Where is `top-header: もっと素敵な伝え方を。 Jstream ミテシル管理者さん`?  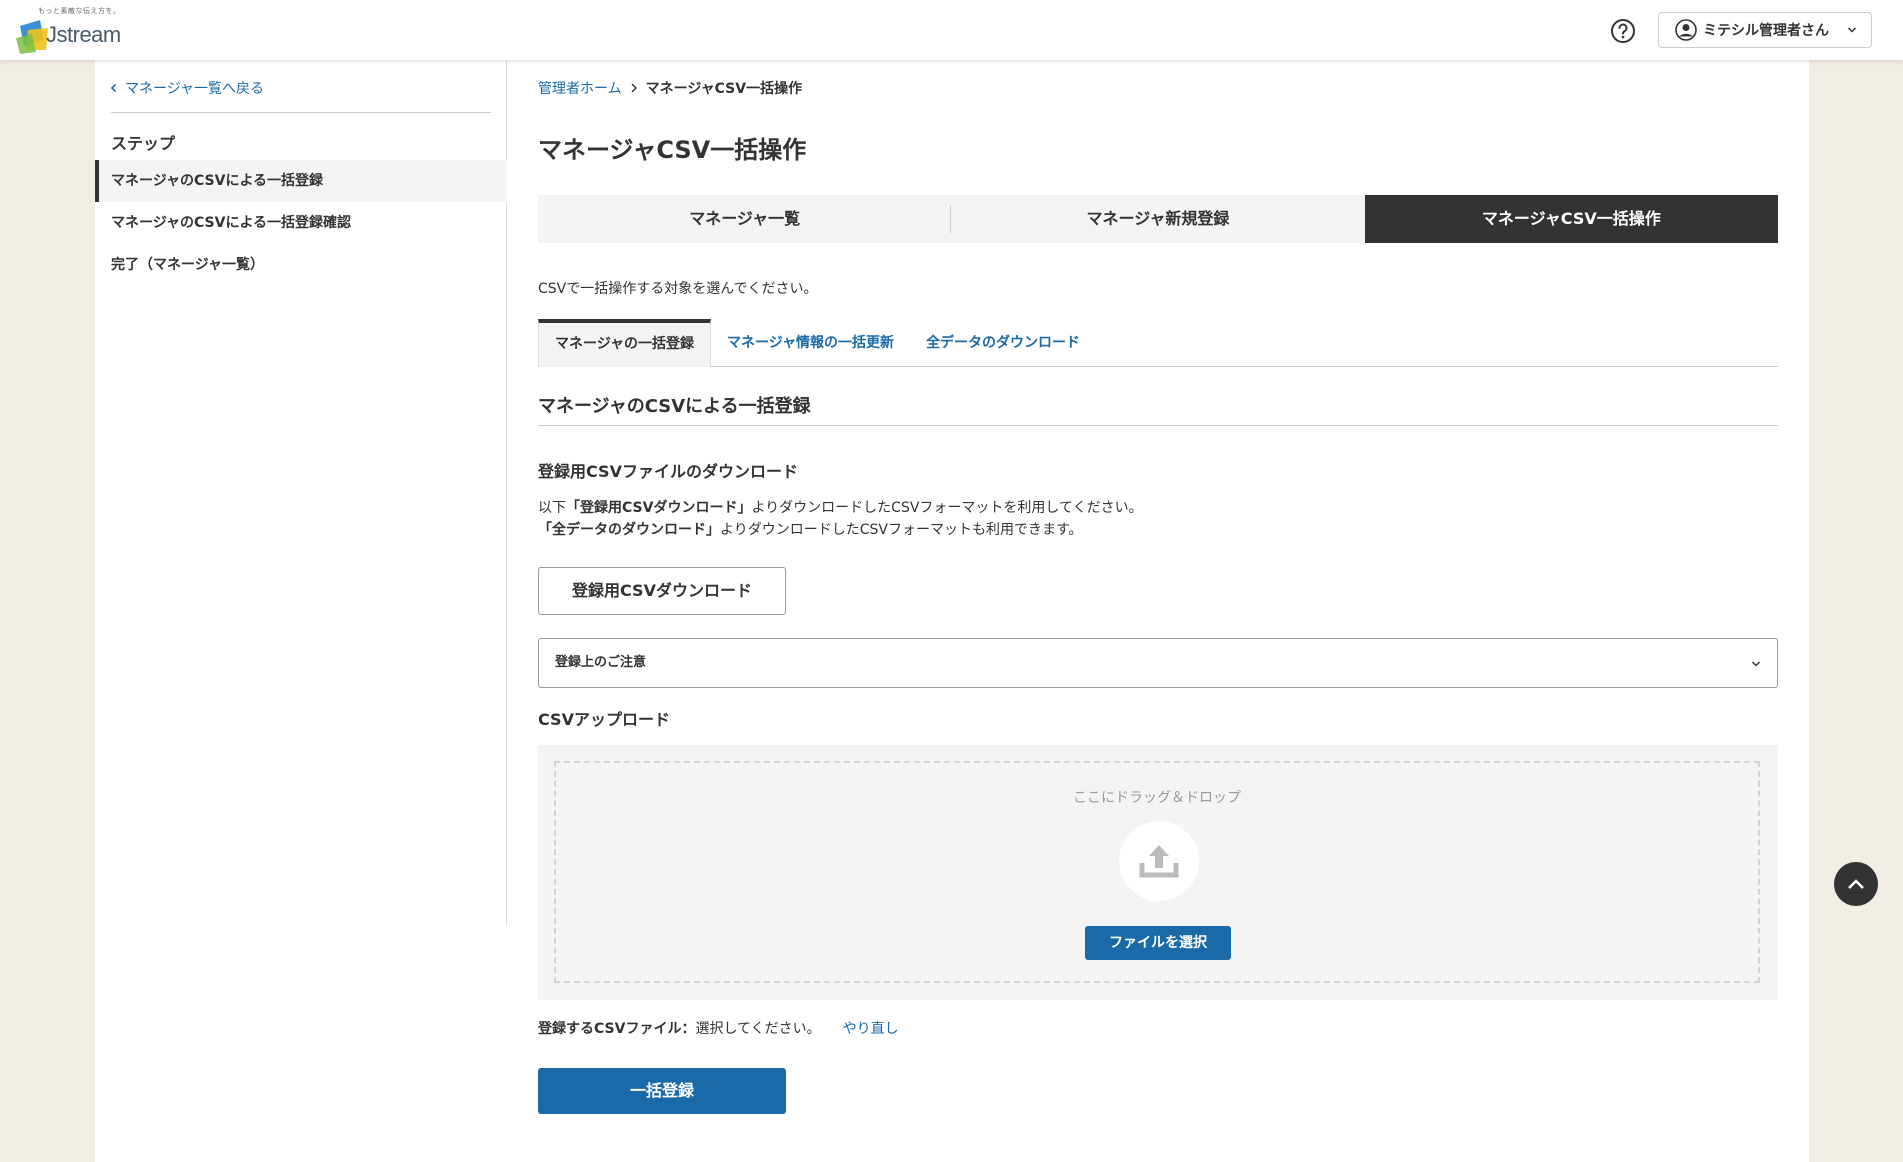
top-header: もっと素敵な伝え方を。 Jstream ミテシル管理者さん is located at coordinates (951, 30).